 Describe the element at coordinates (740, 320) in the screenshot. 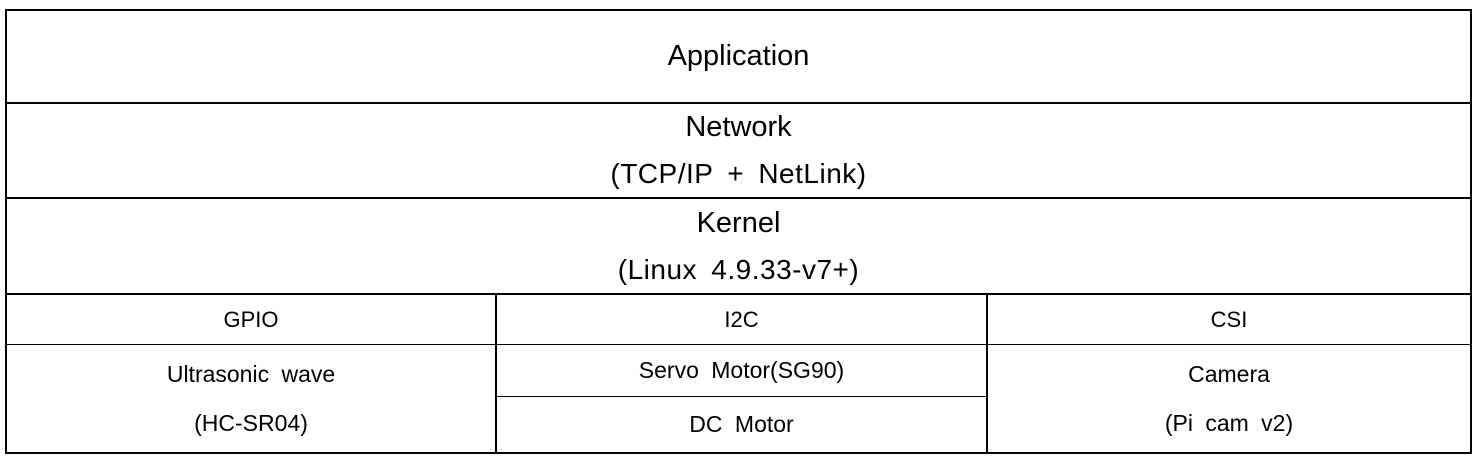

I see `i2c-header: I2C` at that location.